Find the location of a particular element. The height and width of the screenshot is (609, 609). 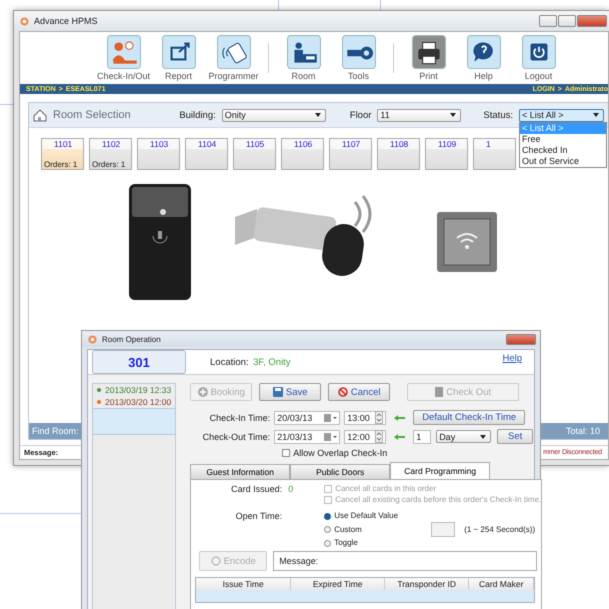

check-out-time-label: Check-Out Time: is located at coordinates (236, 437).